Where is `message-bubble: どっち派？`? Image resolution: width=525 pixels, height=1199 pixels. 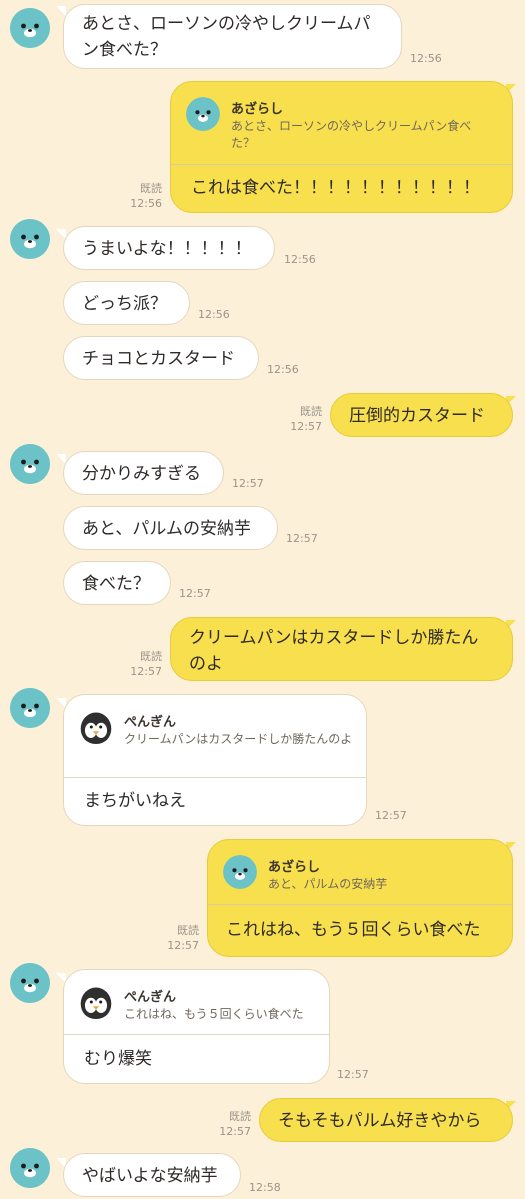
message-bubble: どっち派？ is located at coordinates (126, 303).